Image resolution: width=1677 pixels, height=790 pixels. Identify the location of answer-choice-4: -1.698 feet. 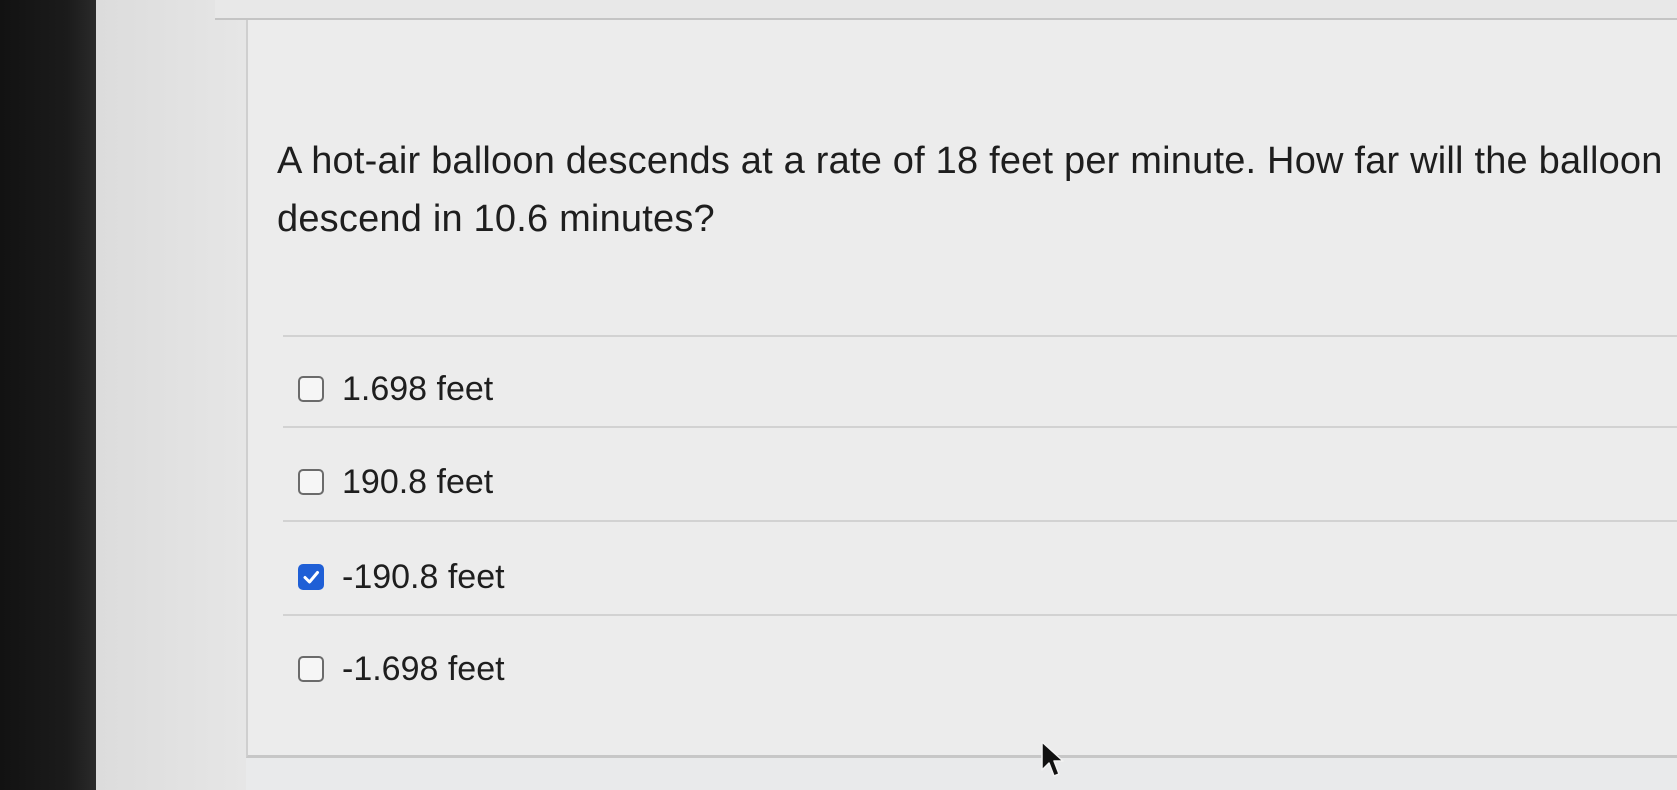
(401, 669).